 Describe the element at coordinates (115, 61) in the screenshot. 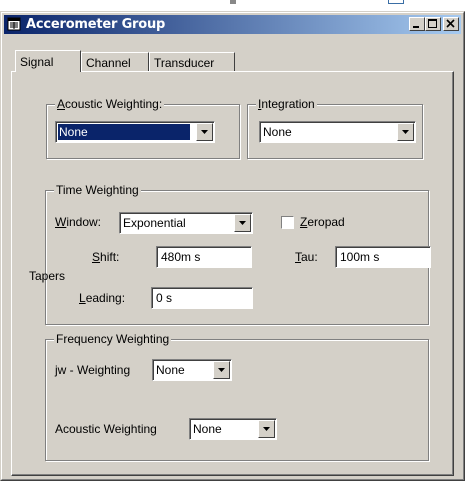

I see `tab-channel: Channel` at that location.